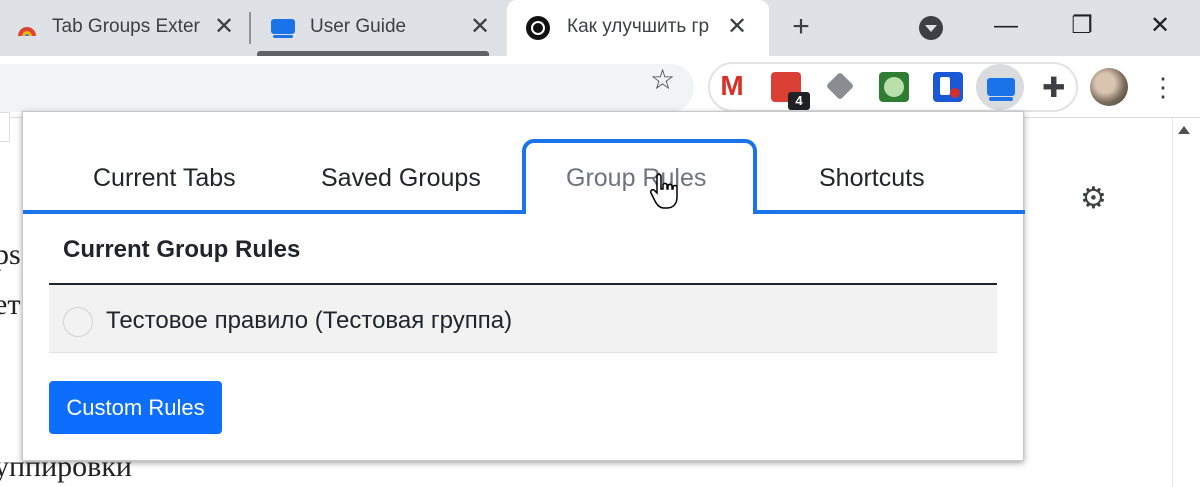 This screenshot has height=487, width=1200. What do you see at coordinates (1006, 26) in the screenshot?
I see `minimize-button: —` at bounding box center [1006, 26].